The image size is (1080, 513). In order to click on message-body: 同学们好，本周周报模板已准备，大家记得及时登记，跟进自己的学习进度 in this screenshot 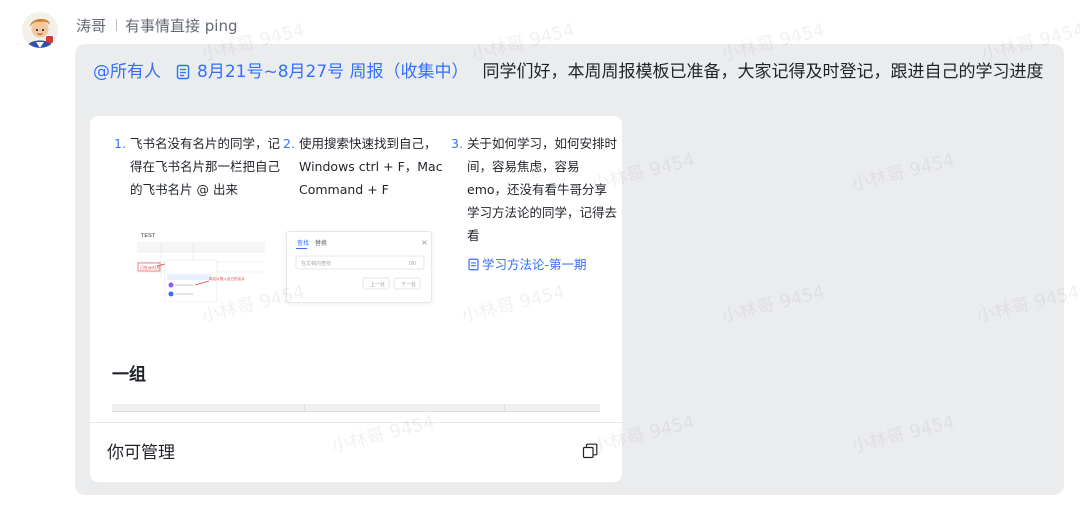, I will do `click(763, 72)`.